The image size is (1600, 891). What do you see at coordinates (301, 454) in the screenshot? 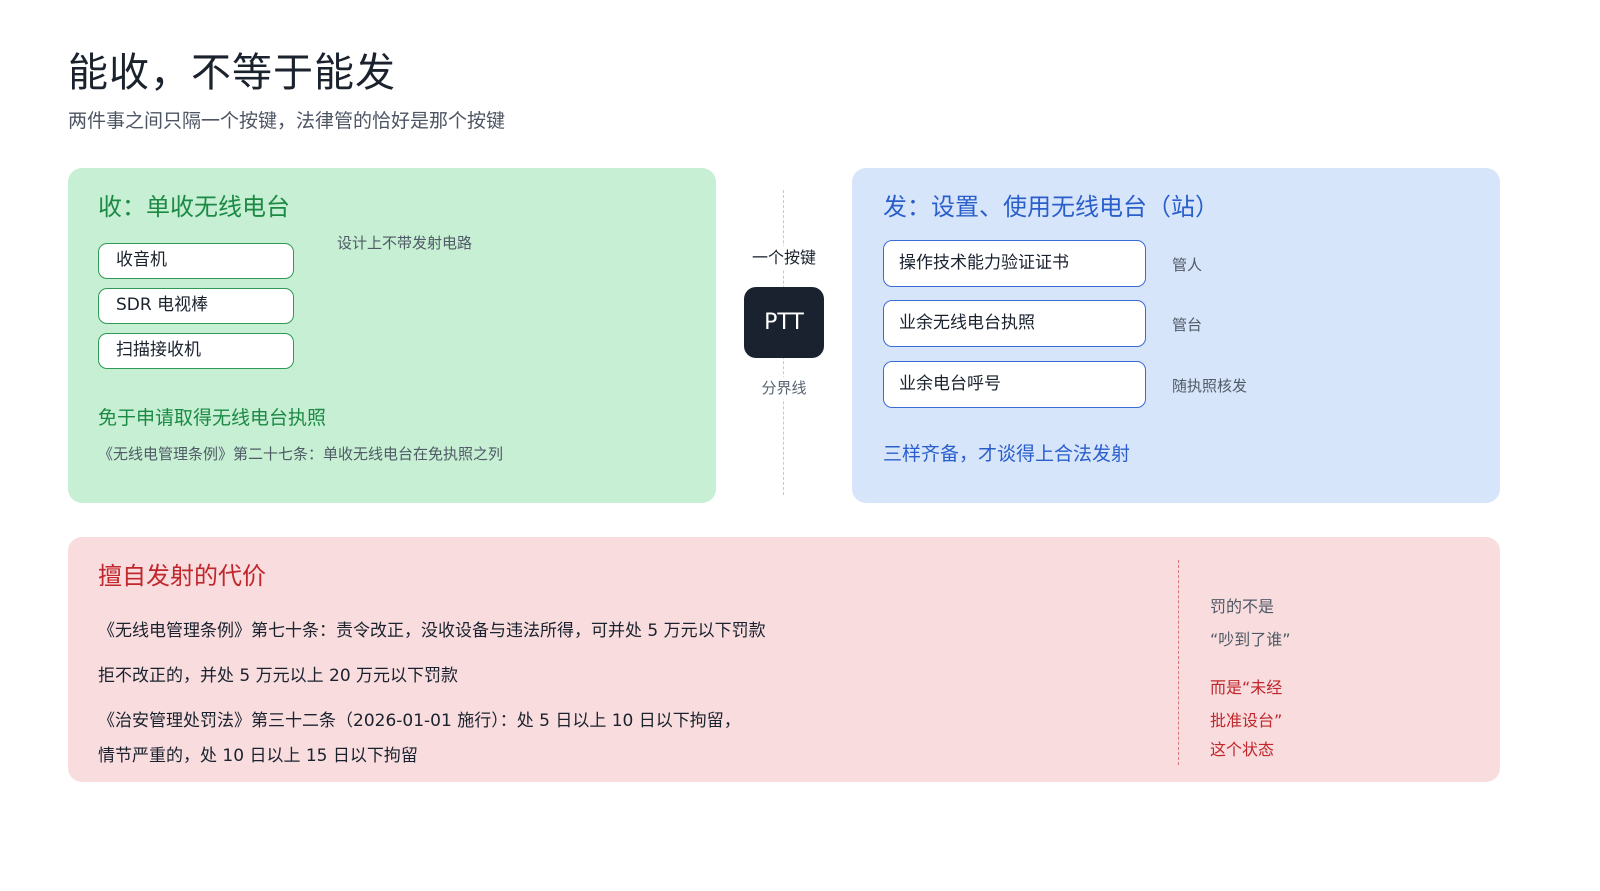
I see `receive-law-citation: 《无线电管理条例》第二十七条：单收无线电台在免执照之列` at bounding box center [301, 454].